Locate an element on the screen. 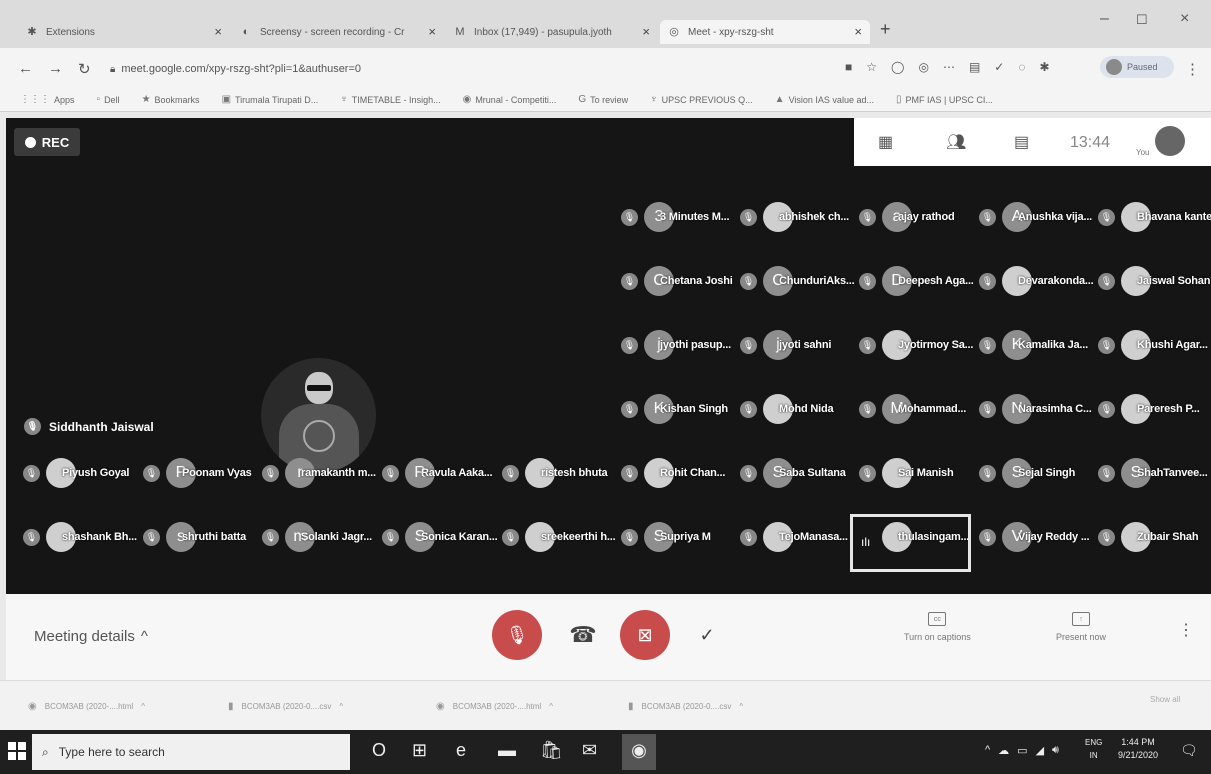 Image resolution: width=1211 pixels, height=774 pixels. bookmark-bookmarks: ★ Bookmarks is located at coordinates (171, 99).